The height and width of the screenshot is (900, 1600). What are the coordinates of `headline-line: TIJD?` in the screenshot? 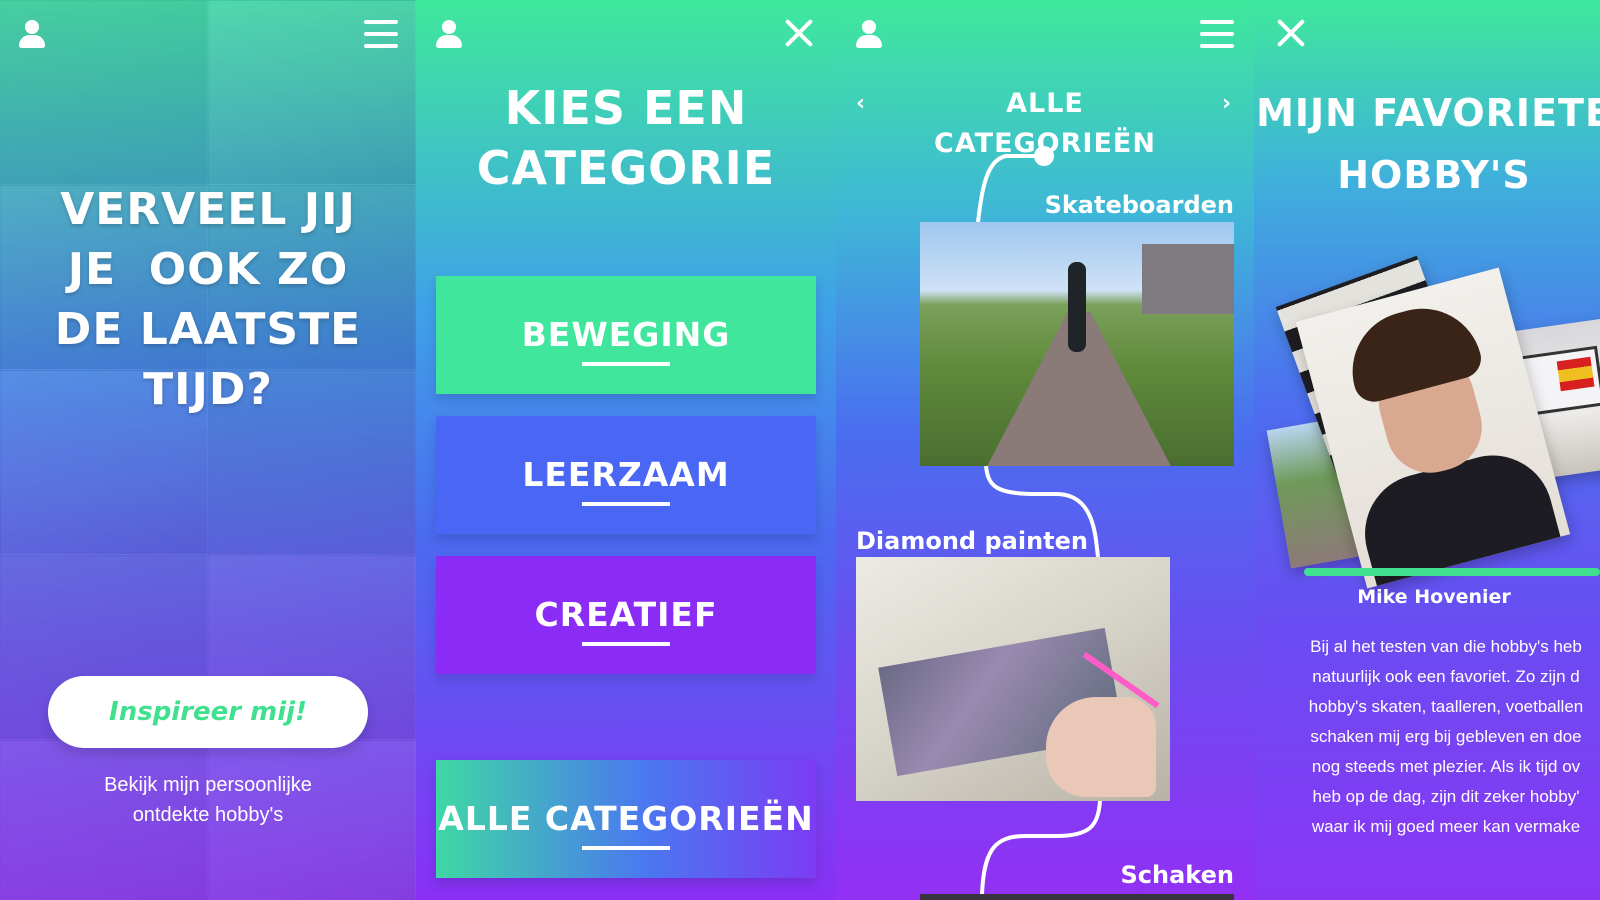 It's located at (208, 389).